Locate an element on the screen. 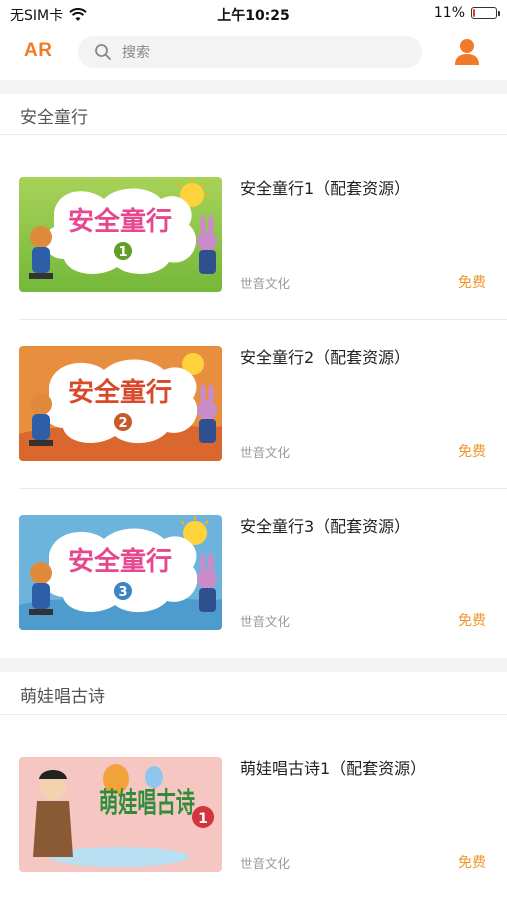 Image resolution: width=507 pixels, height=900 pixels. status-time: 上午10:25 is located at coordinates (253, 16).